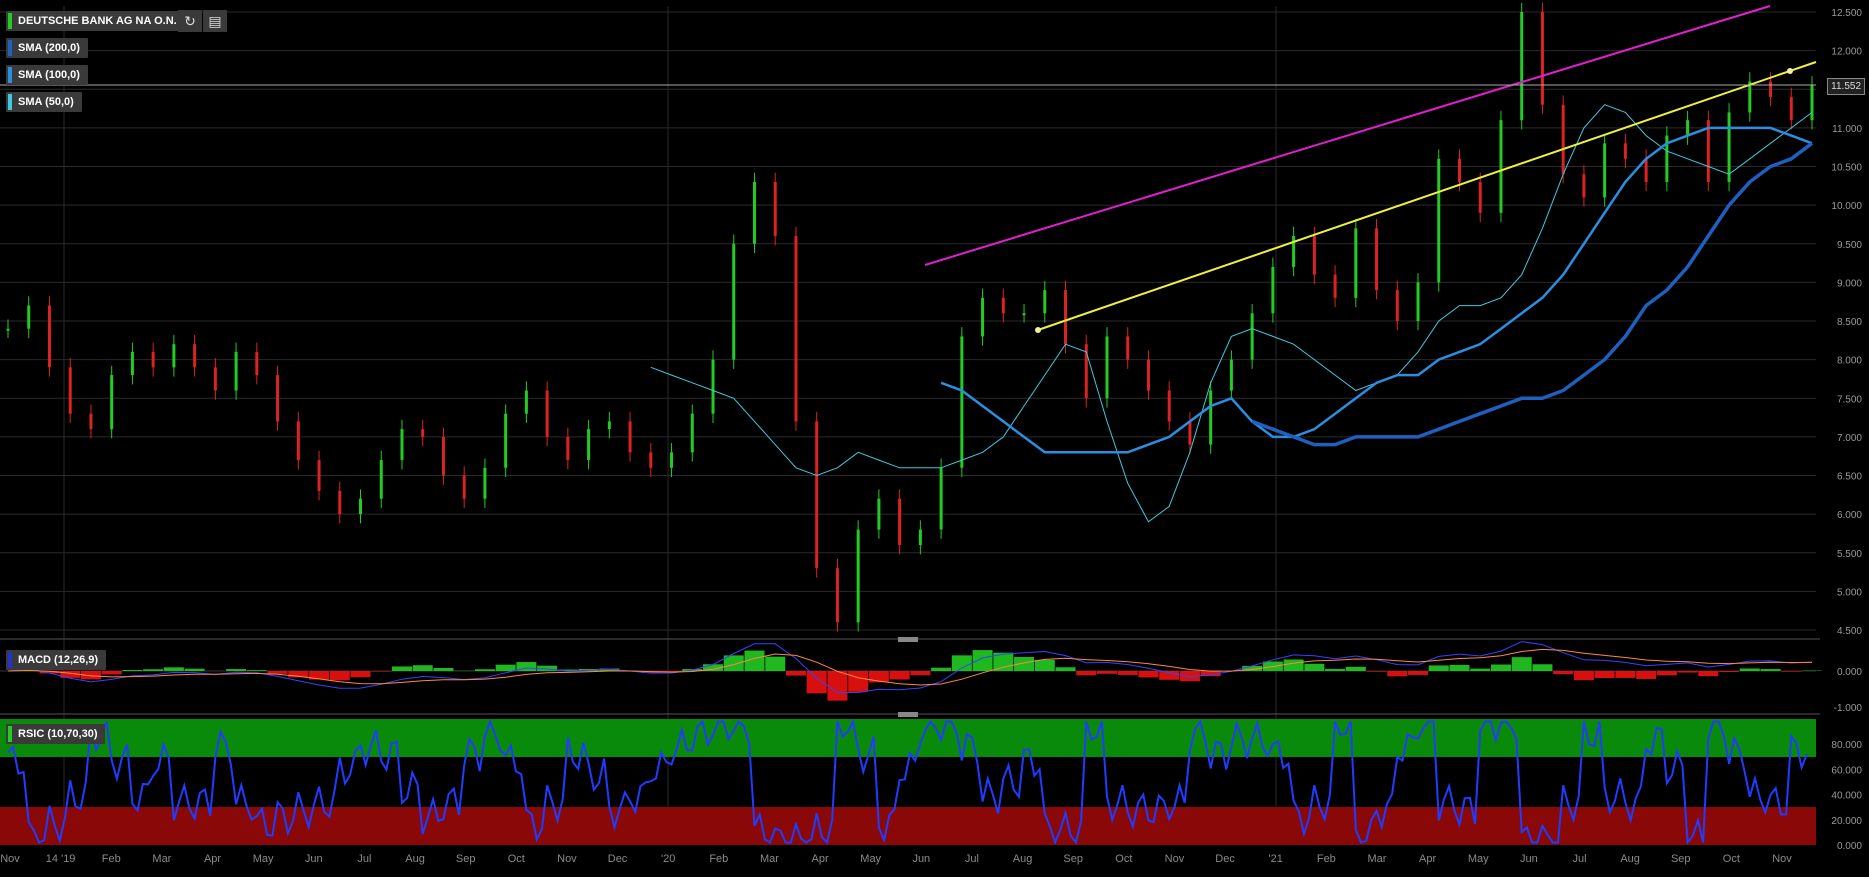  Describe the element at coordinates (1276, 859) in the screenshot. I see `x-tick-label: '21` at that location.